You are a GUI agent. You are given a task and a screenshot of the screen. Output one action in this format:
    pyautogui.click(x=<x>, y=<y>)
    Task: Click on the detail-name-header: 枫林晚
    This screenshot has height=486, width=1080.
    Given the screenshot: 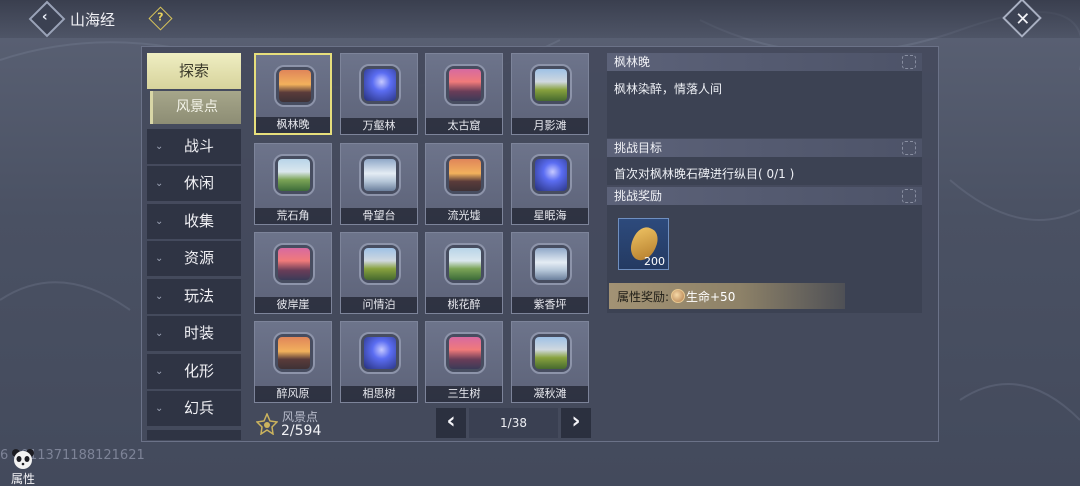 What is the action you would take?
    pyautogui.click(x=764, y=62)
    